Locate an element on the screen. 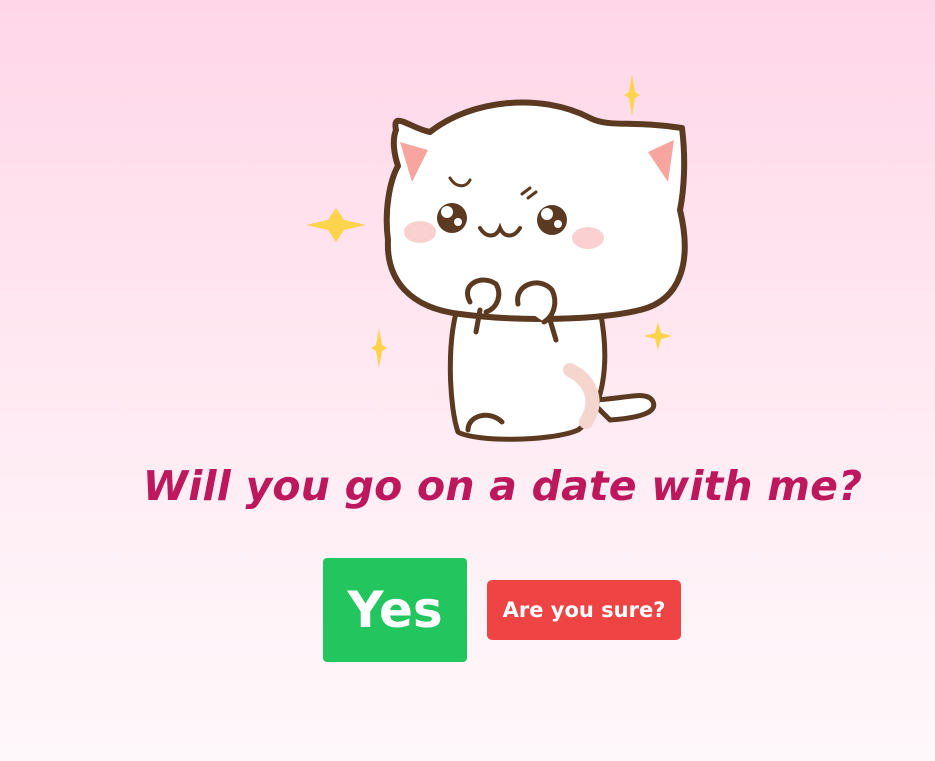 Image resolution: width=935 pixels, height=761 pixels. yes-button: Yes is located at coordinates (395, 610).